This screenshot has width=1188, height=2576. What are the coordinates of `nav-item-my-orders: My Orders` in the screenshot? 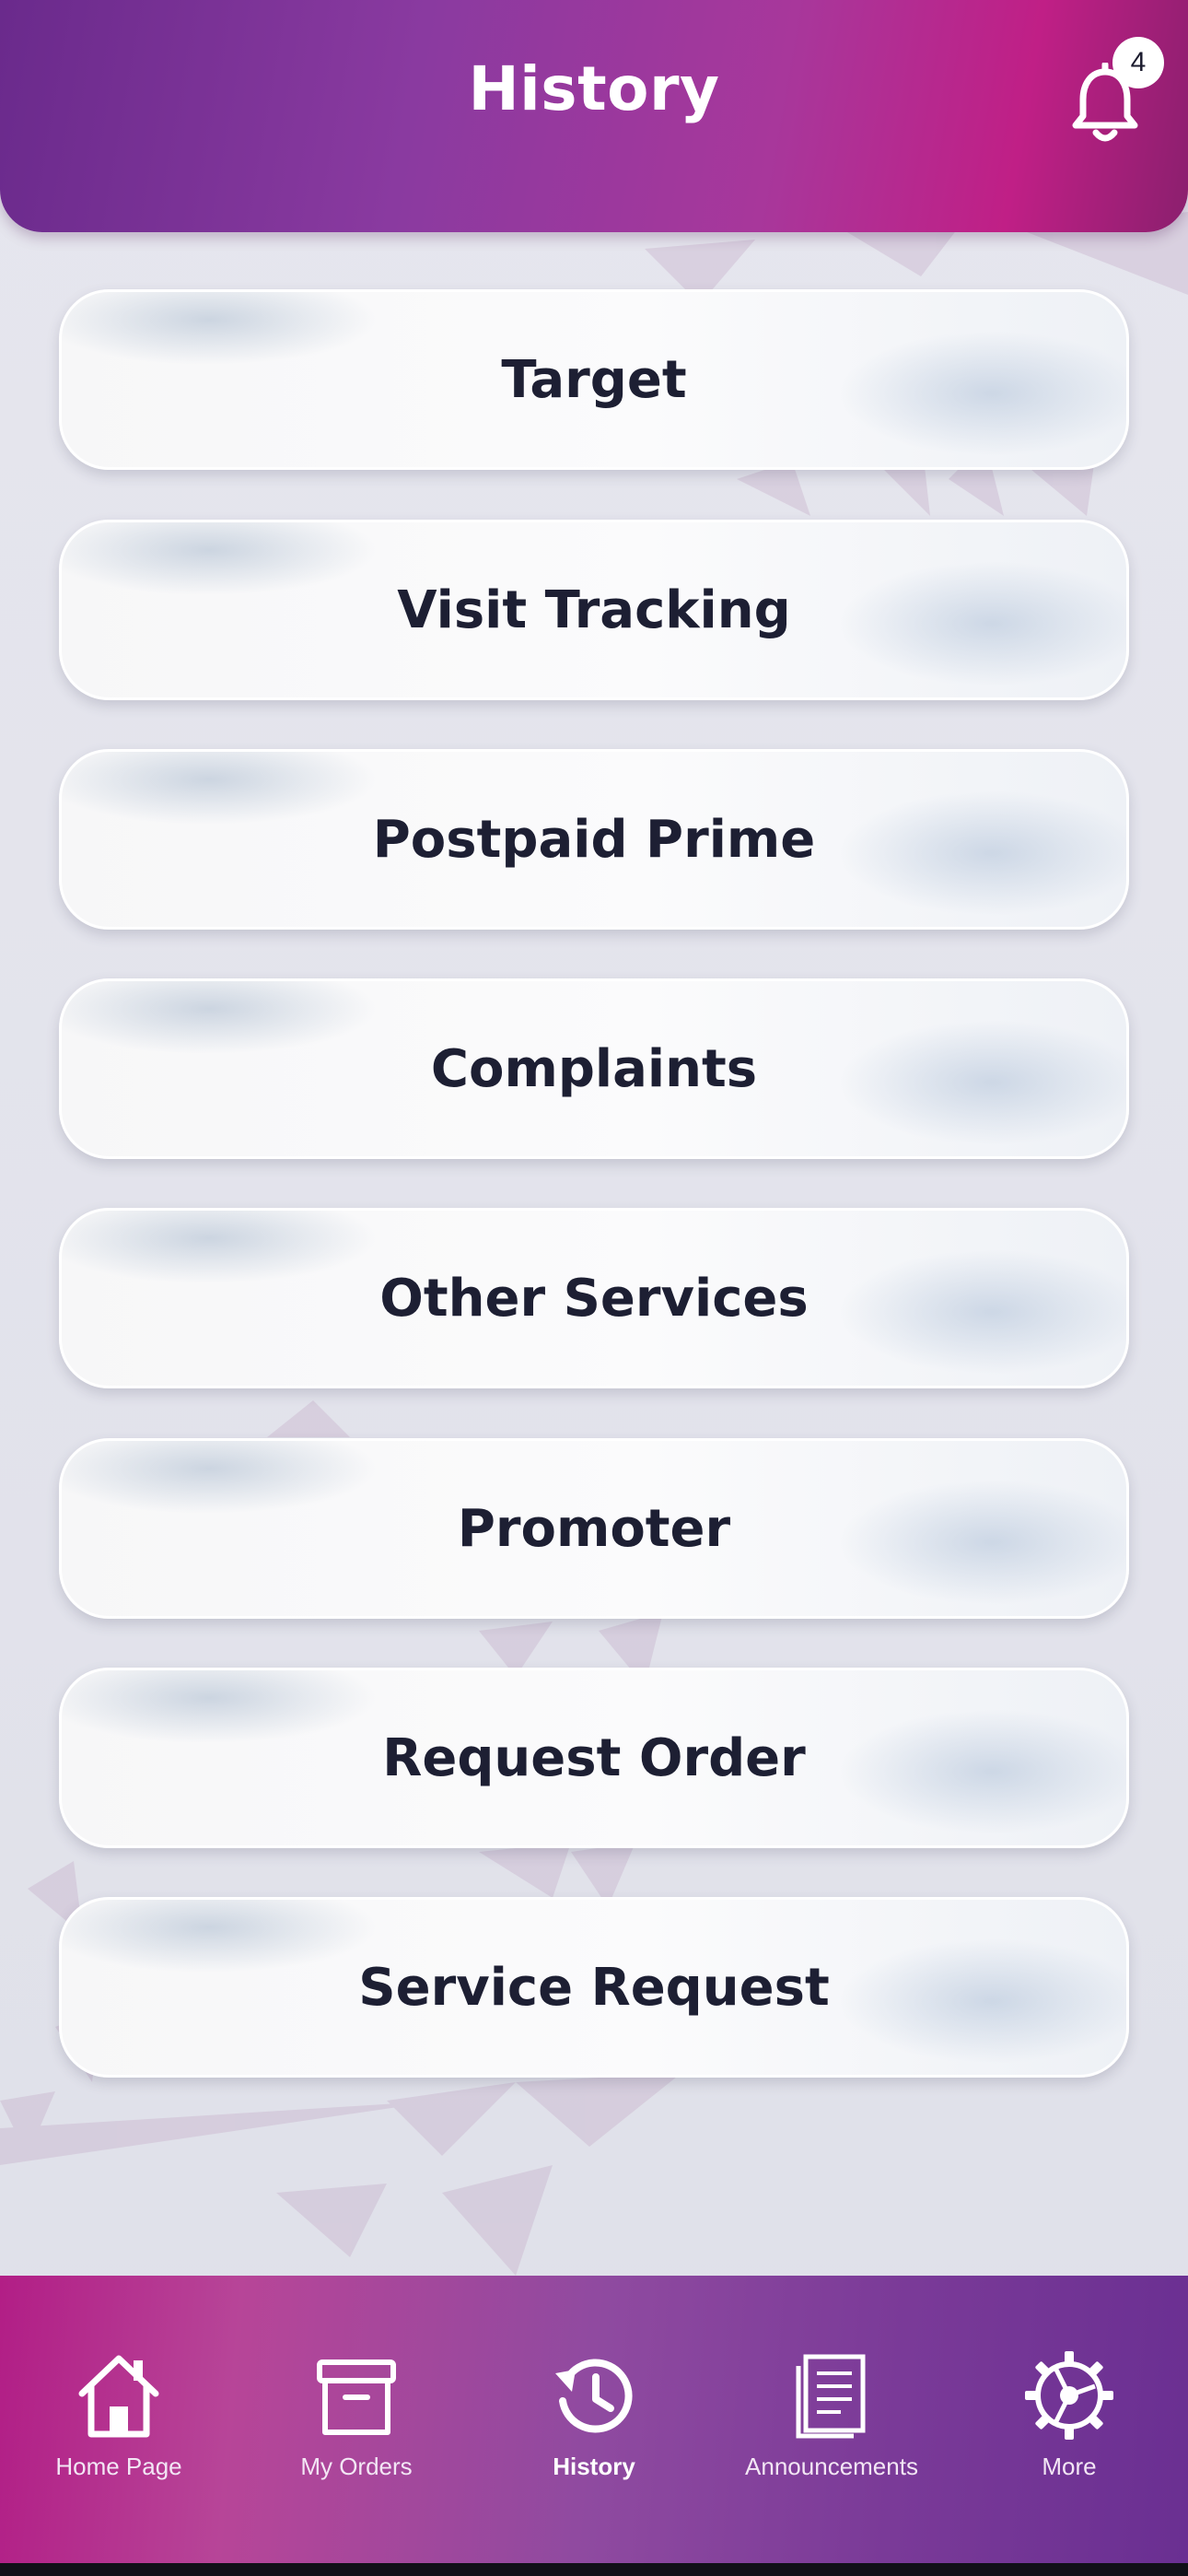 It's located at (356, 2386).